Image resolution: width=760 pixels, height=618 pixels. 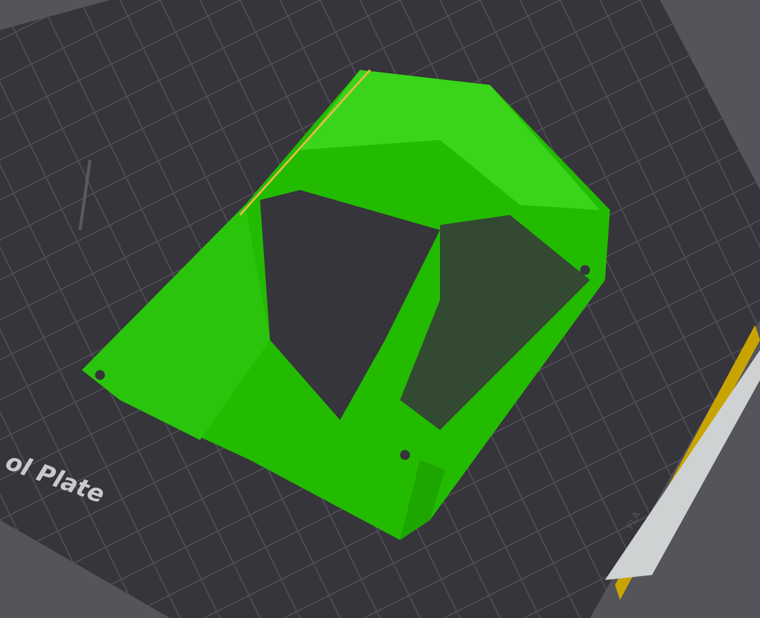 I want to click on plate-label: ol Plate, so click(x=55, y=478).